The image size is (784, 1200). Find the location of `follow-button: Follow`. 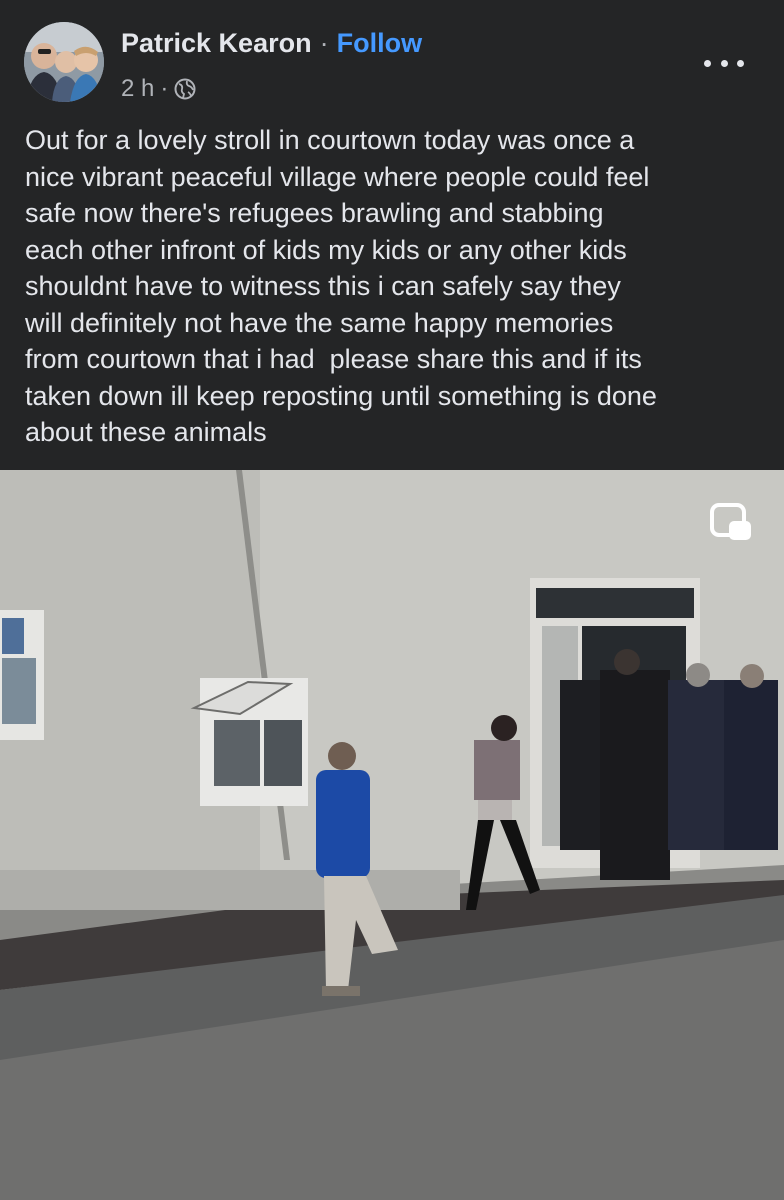

follow-button: Follow is located at coordinates (379, 43).